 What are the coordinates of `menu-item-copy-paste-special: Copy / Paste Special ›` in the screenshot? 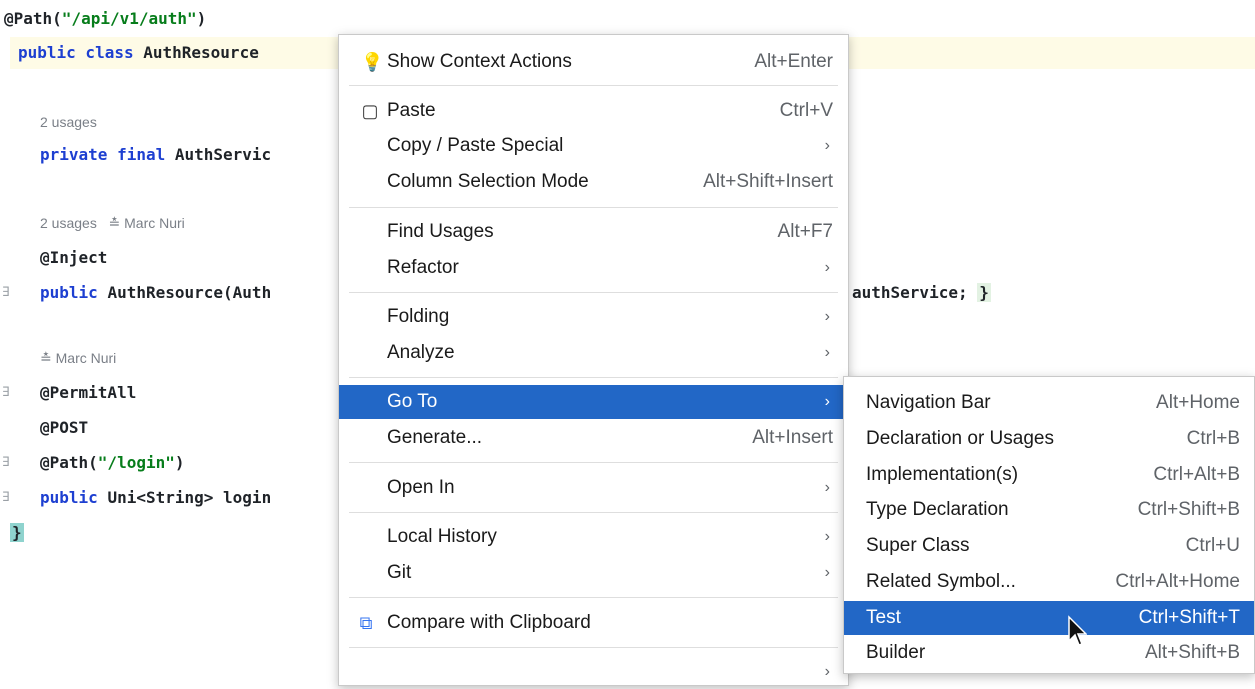 It's located at (593, 146).